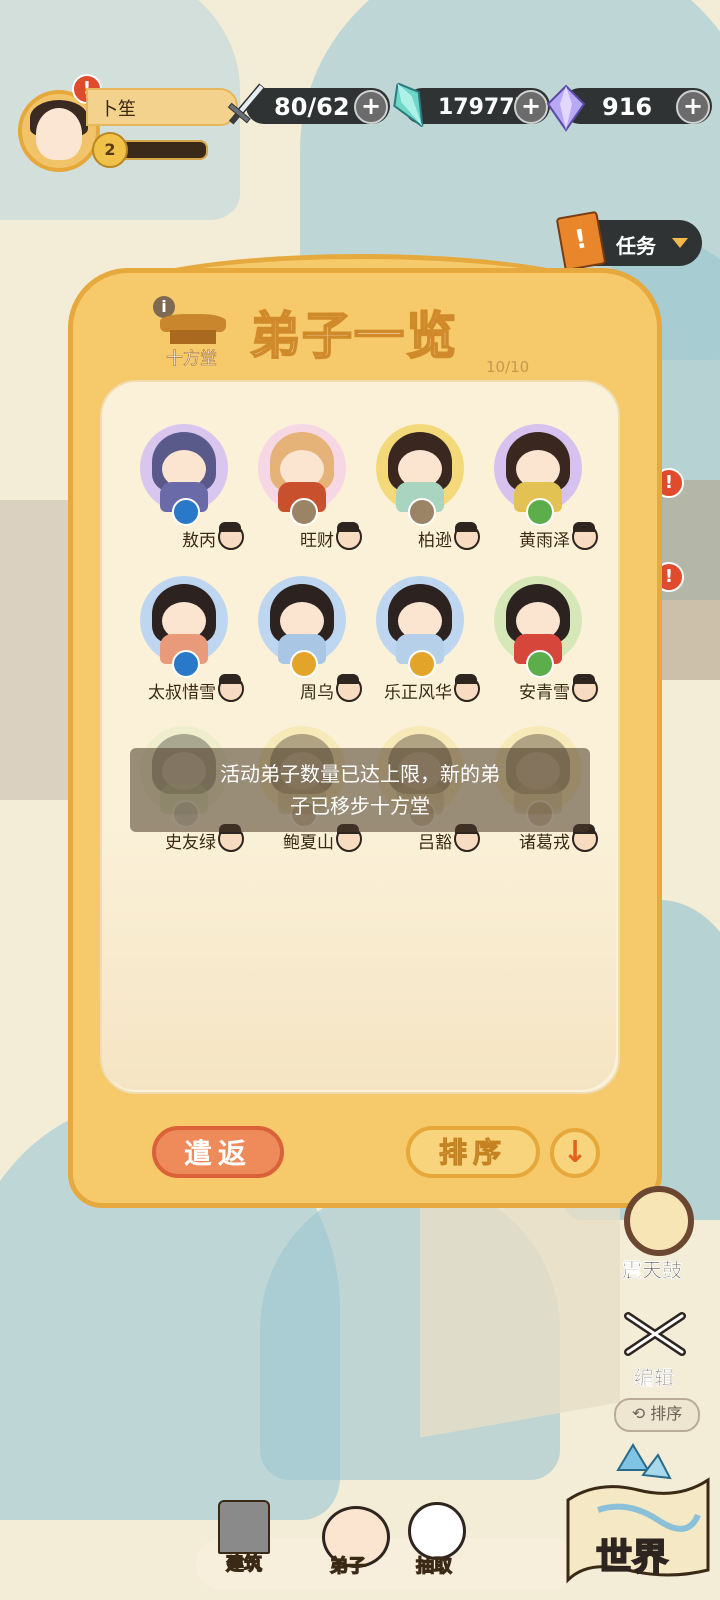 This screenshot has width=720, height=1600. What do you see at coordinates (638, 1413) in the screenshot?
I see `refresh-icon: ⟲` at bounding box center [638, 1413].